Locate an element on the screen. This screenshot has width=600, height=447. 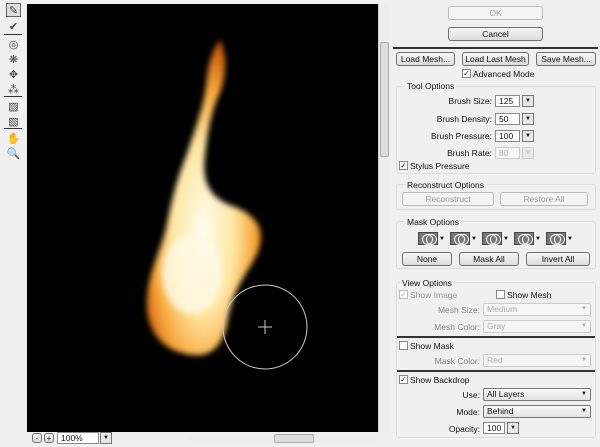
horizontal-scrollbar is located at coordinates (282, 438).